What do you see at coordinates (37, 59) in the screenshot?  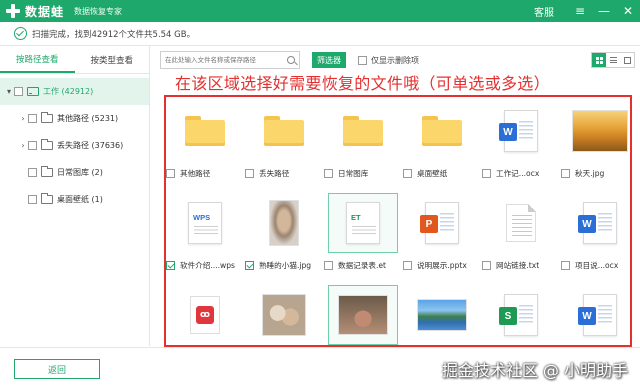 I see `tab-by-path: 按路径查看` at bounding box center [37, 59].